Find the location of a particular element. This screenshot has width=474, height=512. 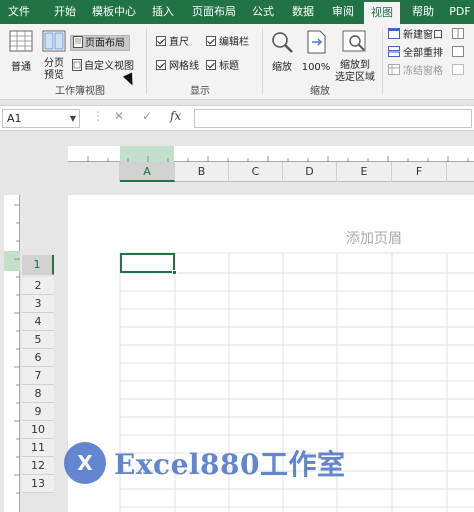

page-layout-icon is located at coordinates (78, 42).